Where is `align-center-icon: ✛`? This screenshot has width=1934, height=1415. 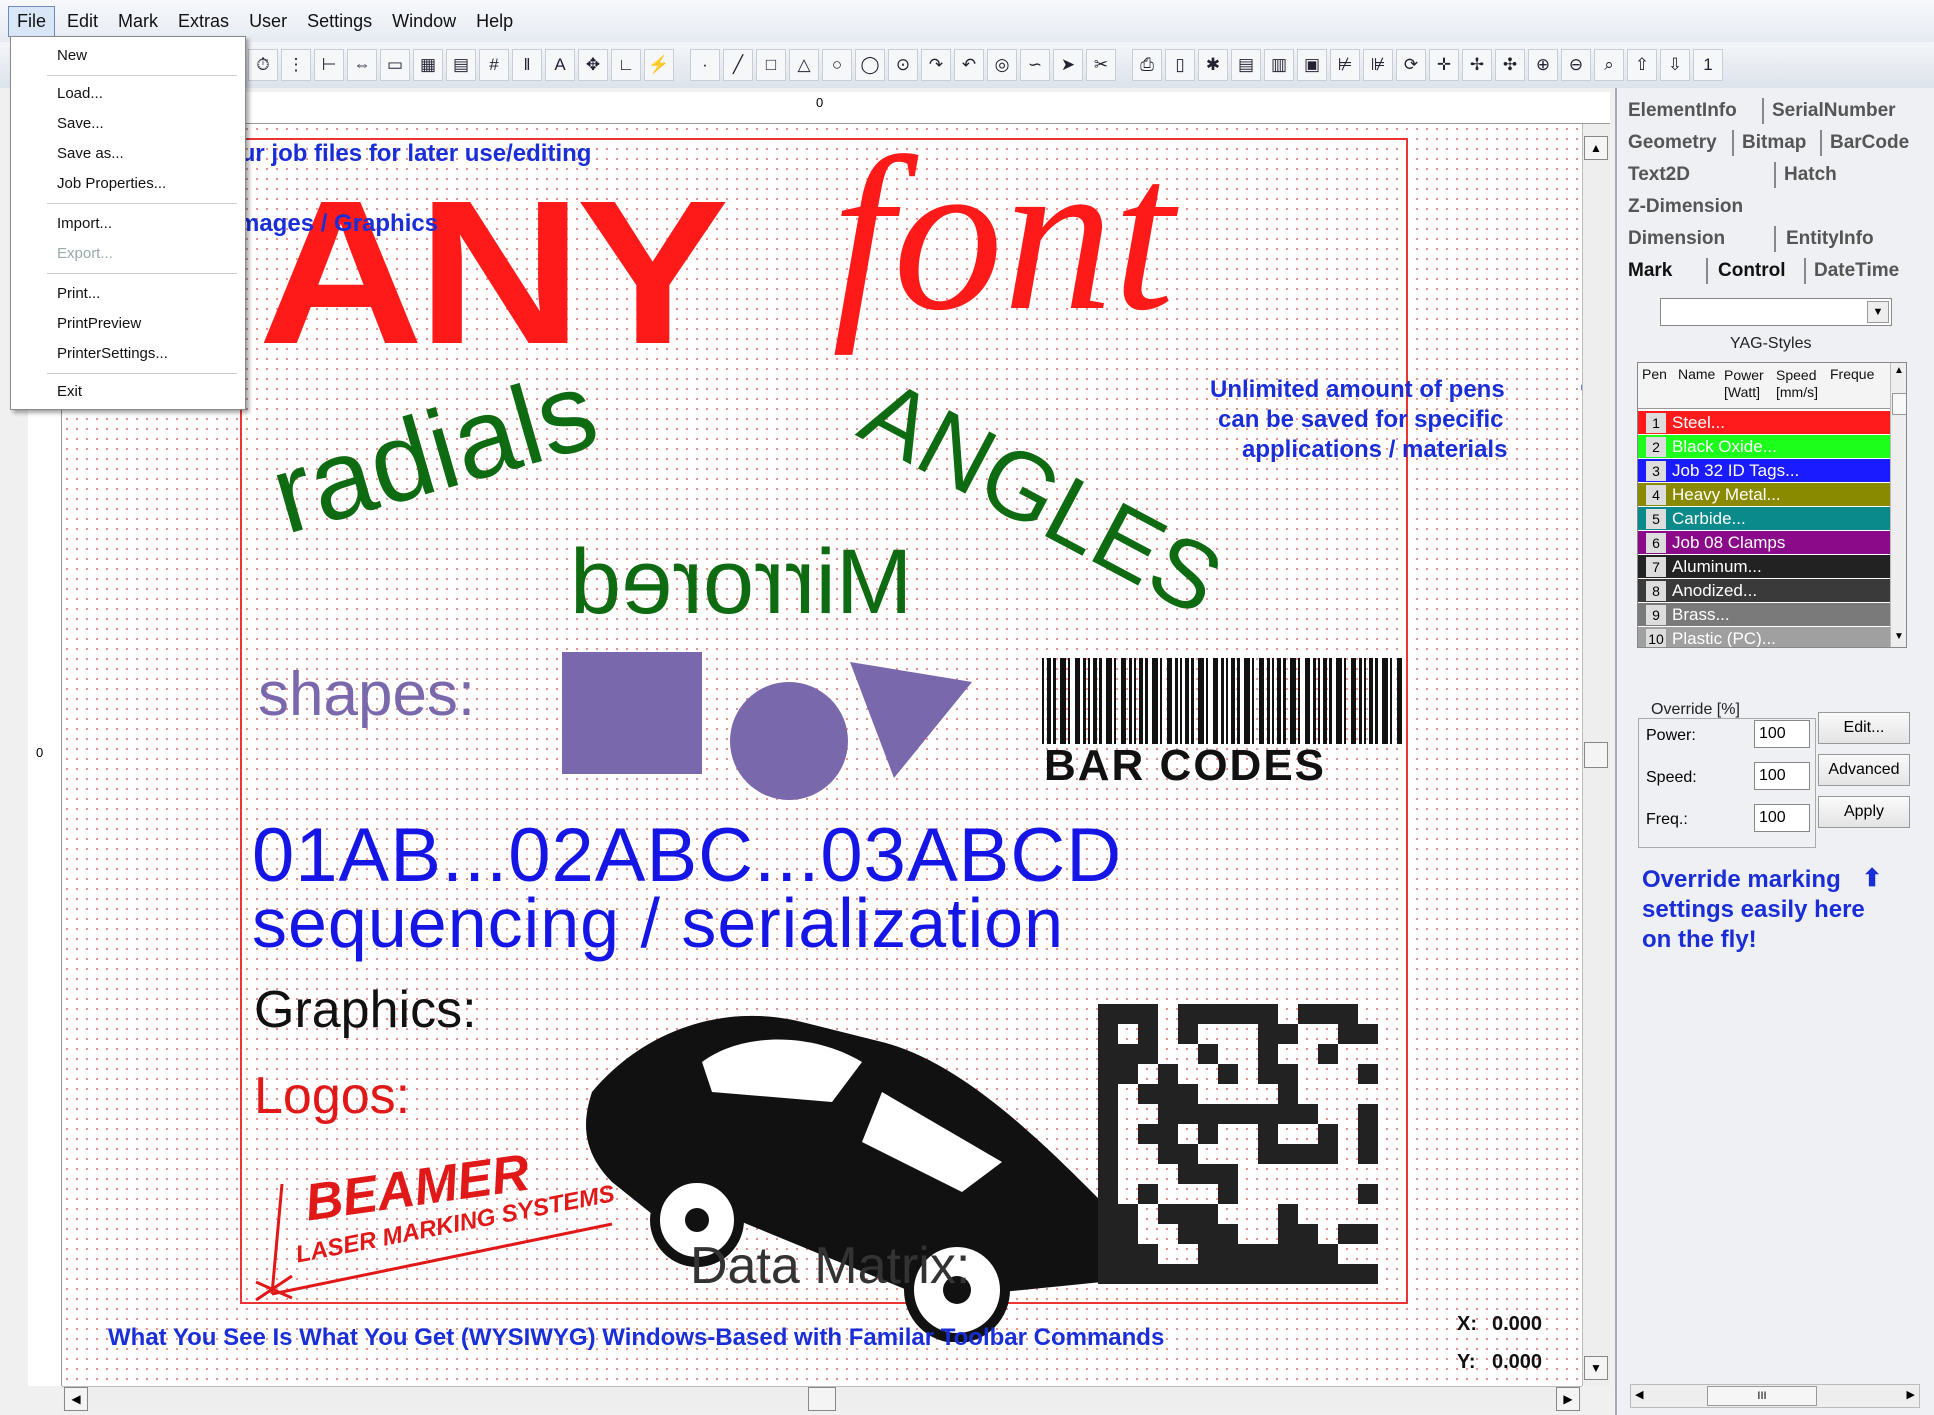 align-center-icon: ✛ is located at coordinates (1444, 65).